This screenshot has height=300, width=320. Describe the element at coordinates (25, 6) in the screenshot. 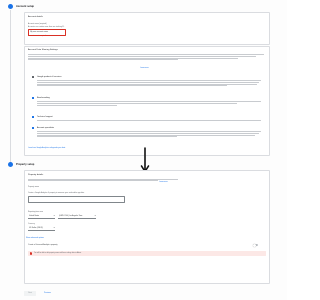

I see `step1-title: Account setup` at that location.